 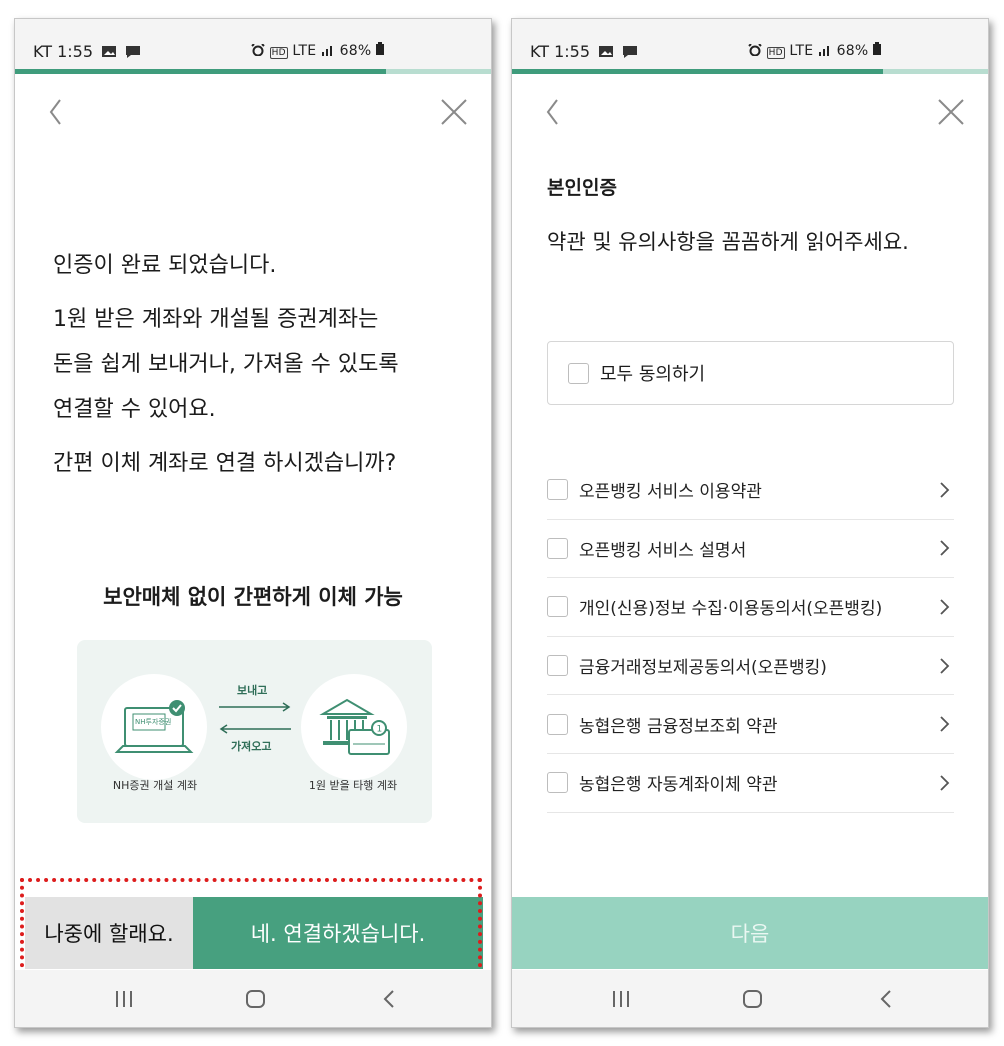 I want to click on later-button: 나중에 할래요., so click(x=109, y=933).